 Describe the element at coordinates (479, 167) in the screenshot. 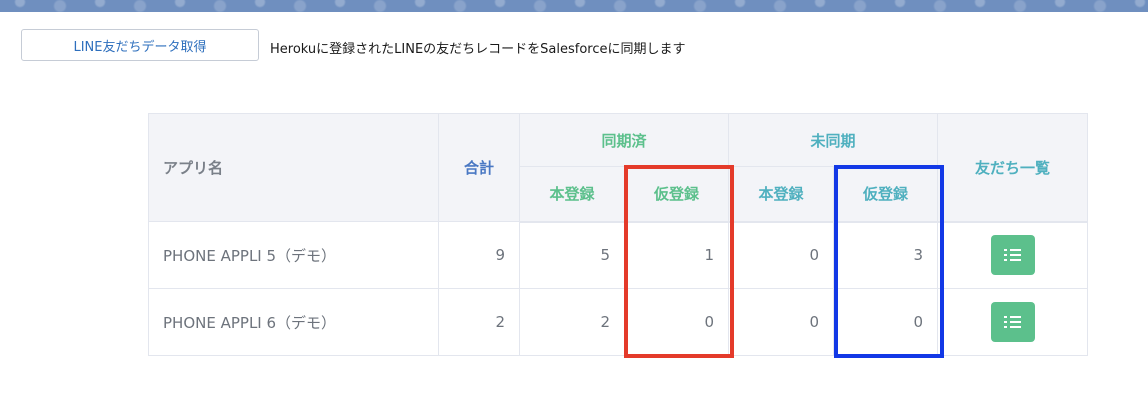

I see `column-header-total: 合計` at that location.